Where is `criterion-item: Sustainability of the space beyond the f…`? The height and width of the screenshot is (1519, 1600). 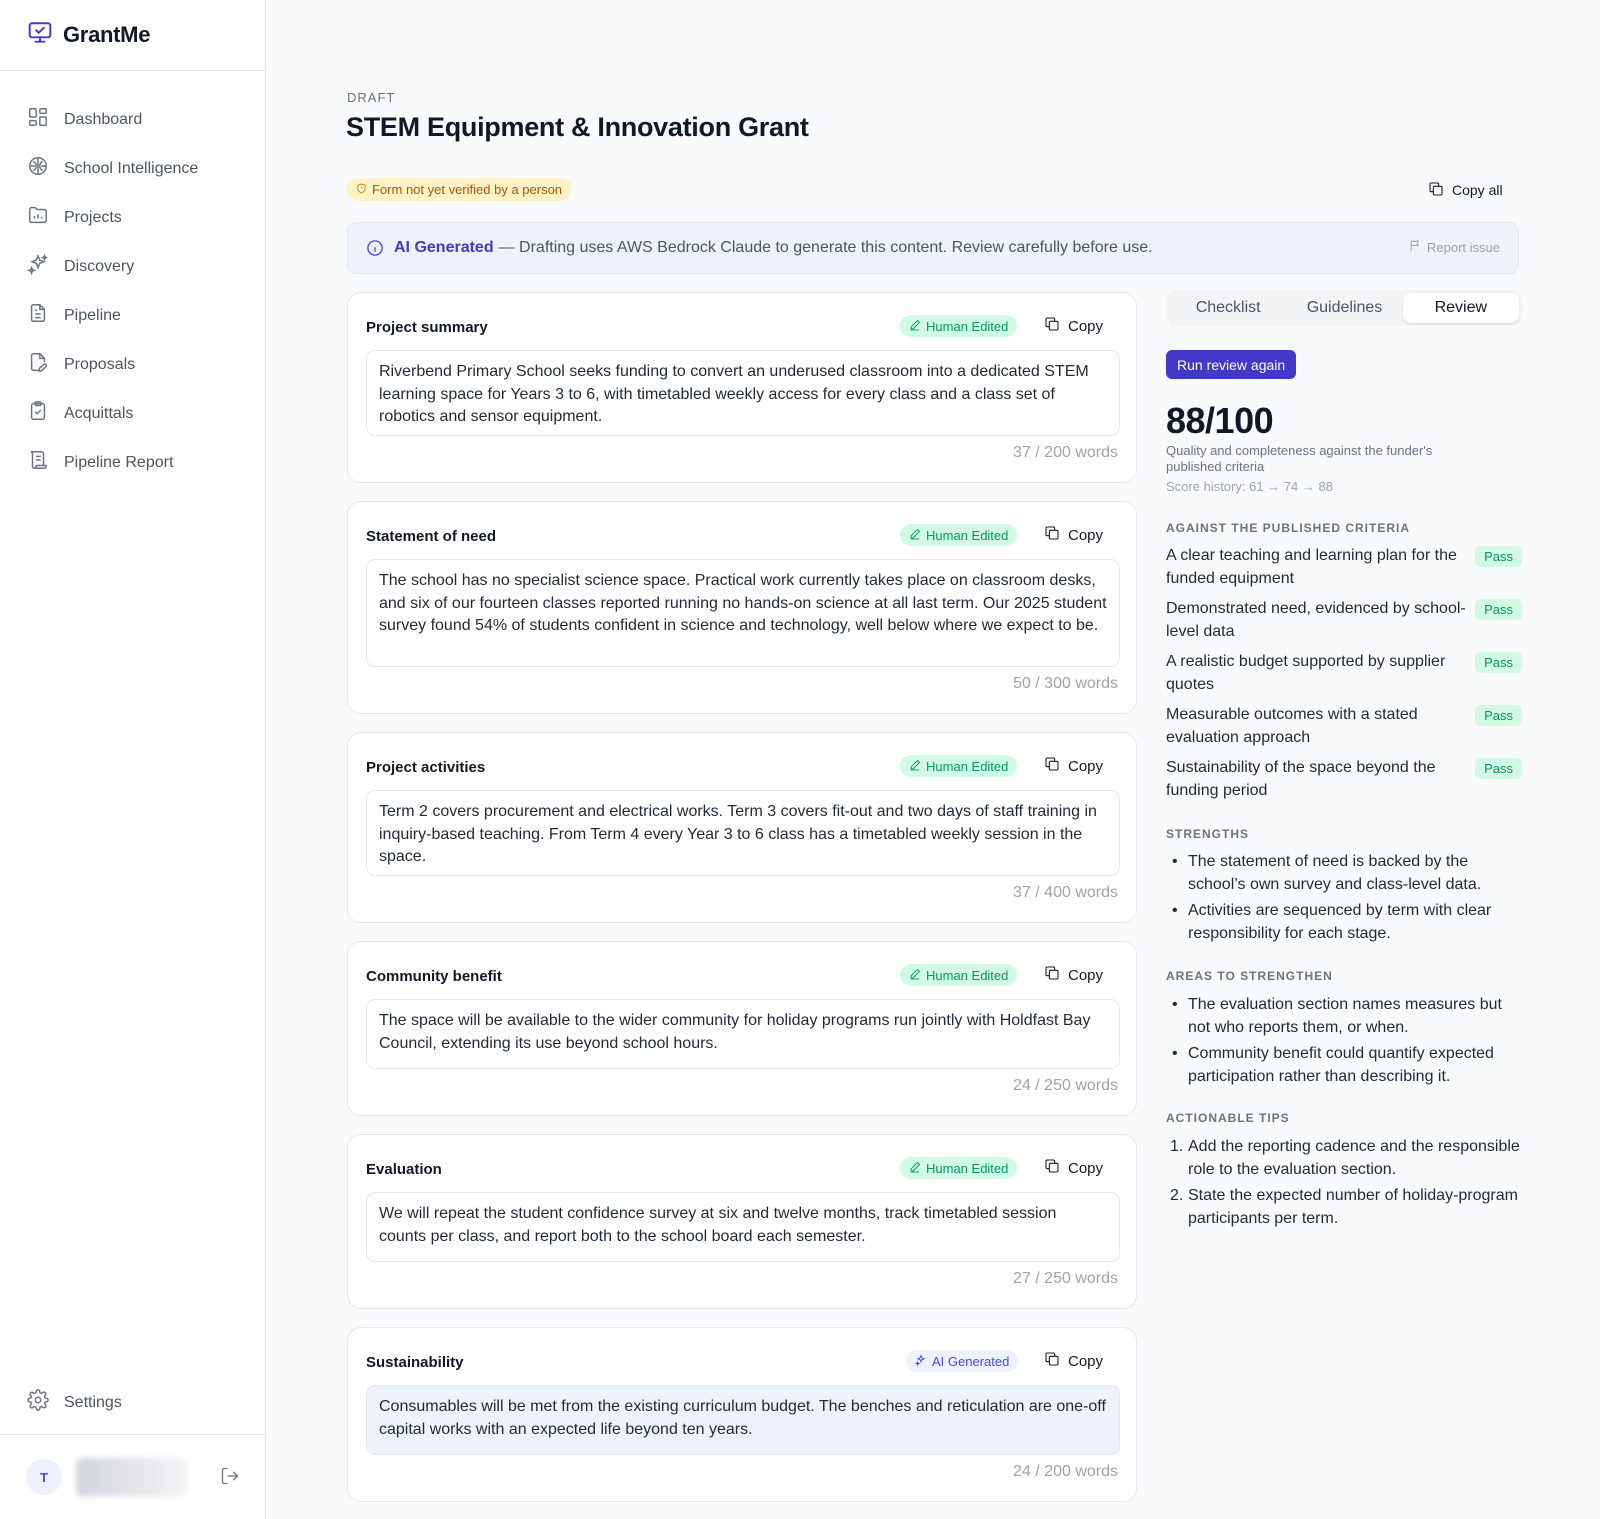 criterion-item: Sustainability of the space beyond the f… is located at coordinates (1344, 779).